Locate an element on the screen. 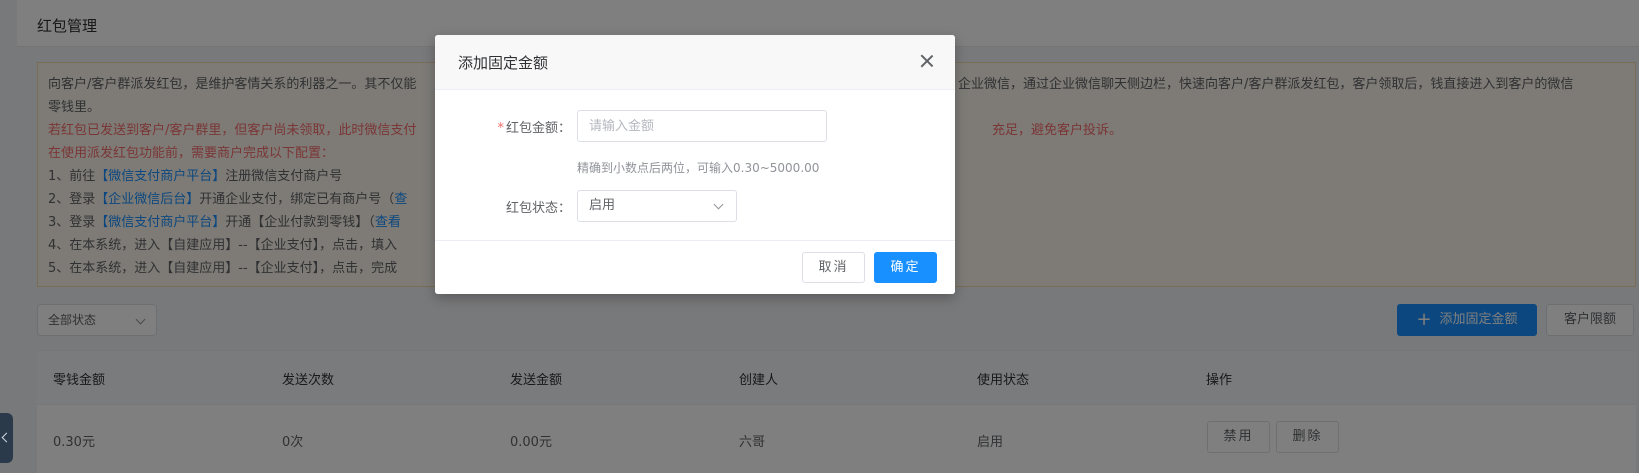 The width and height of the screenshot is (1639, 473). status-select-value: 启用 is located at coordinates (602, 205).